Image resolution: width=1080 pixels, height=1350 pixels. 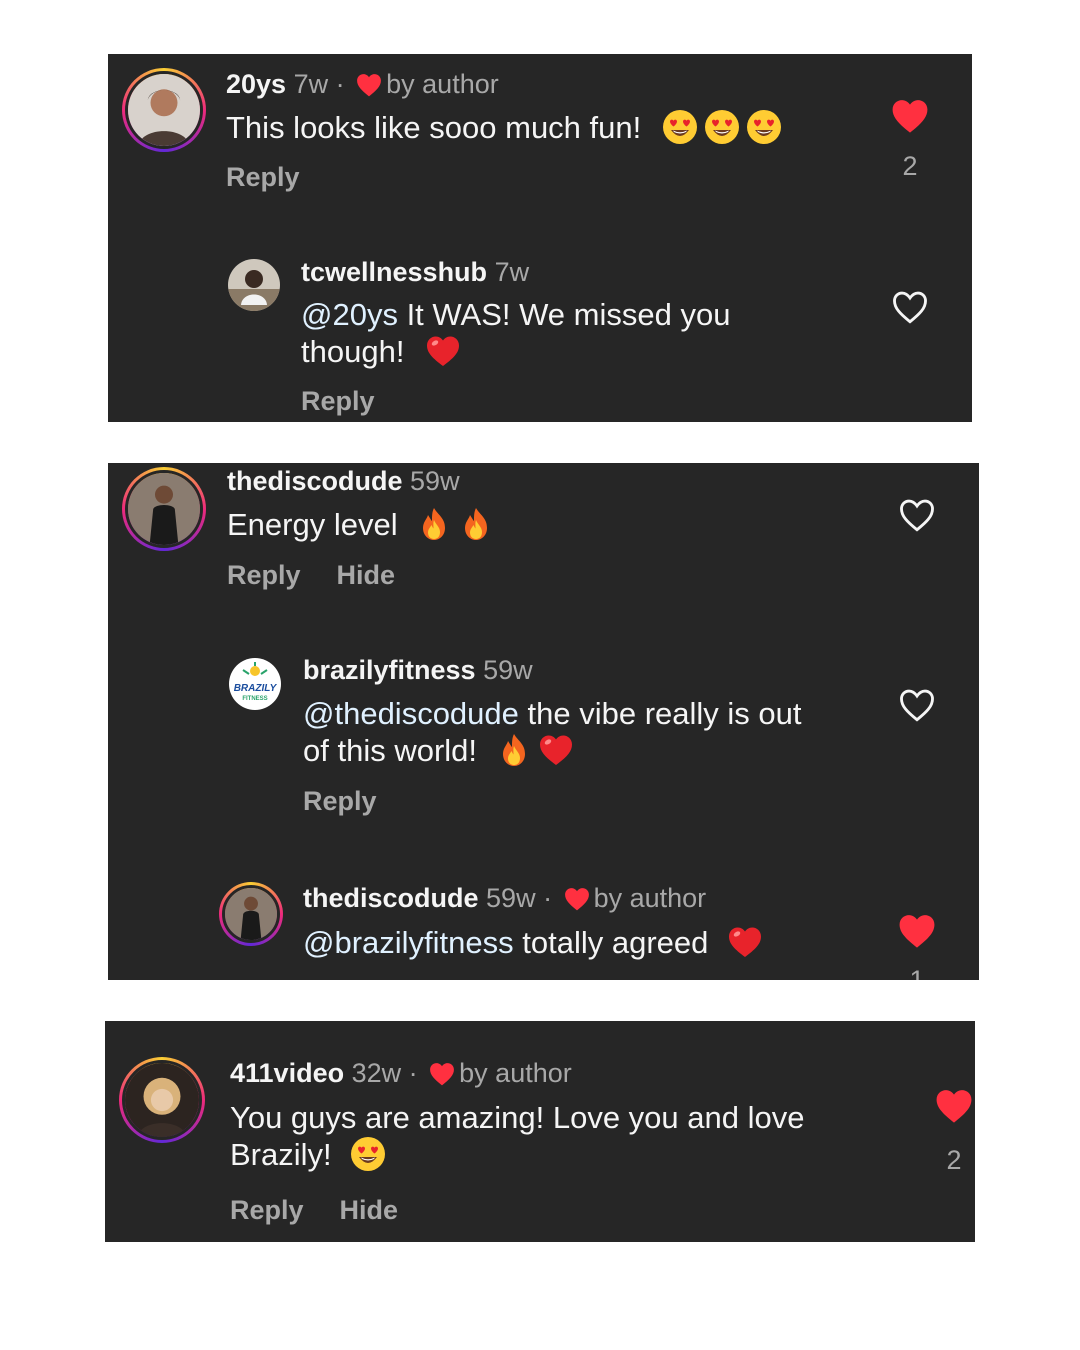 I want to click on mention-link: @thediscodude, so click(x=411, y=713).